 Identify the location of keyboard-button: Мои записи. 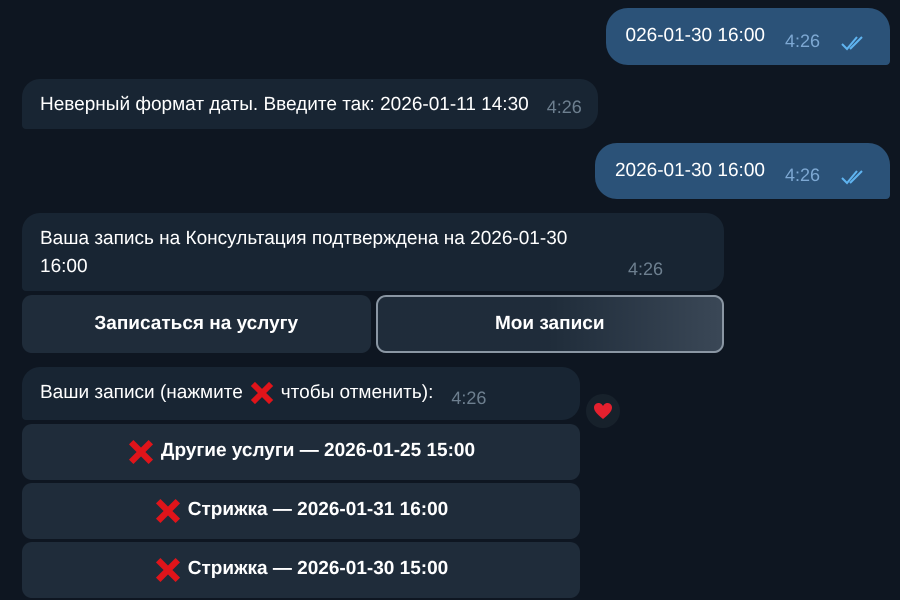
(550, 324).